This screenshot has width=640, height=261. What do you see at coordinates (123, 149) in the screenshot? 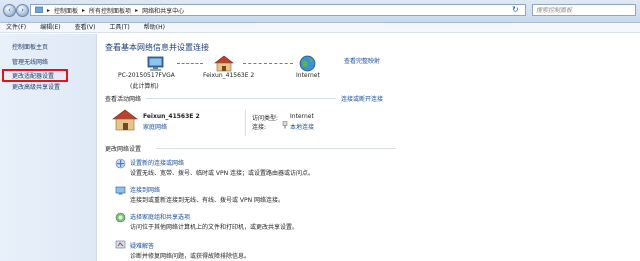
I see `change-settings-header: 更改网络设置` at bounding box center [123, 149].